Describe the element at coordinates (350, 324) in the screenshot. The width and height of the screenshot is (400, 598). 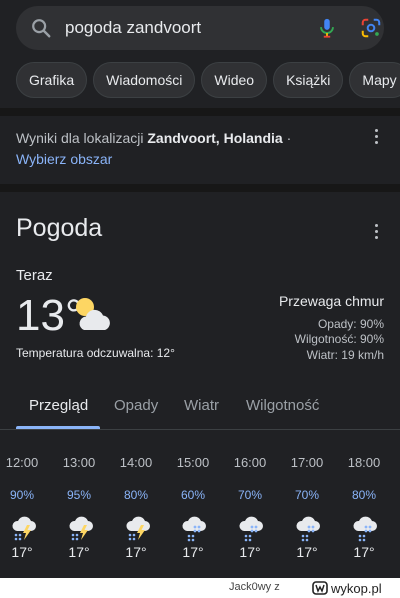
I see `precipitation-value: Opady: 90%` at that location.